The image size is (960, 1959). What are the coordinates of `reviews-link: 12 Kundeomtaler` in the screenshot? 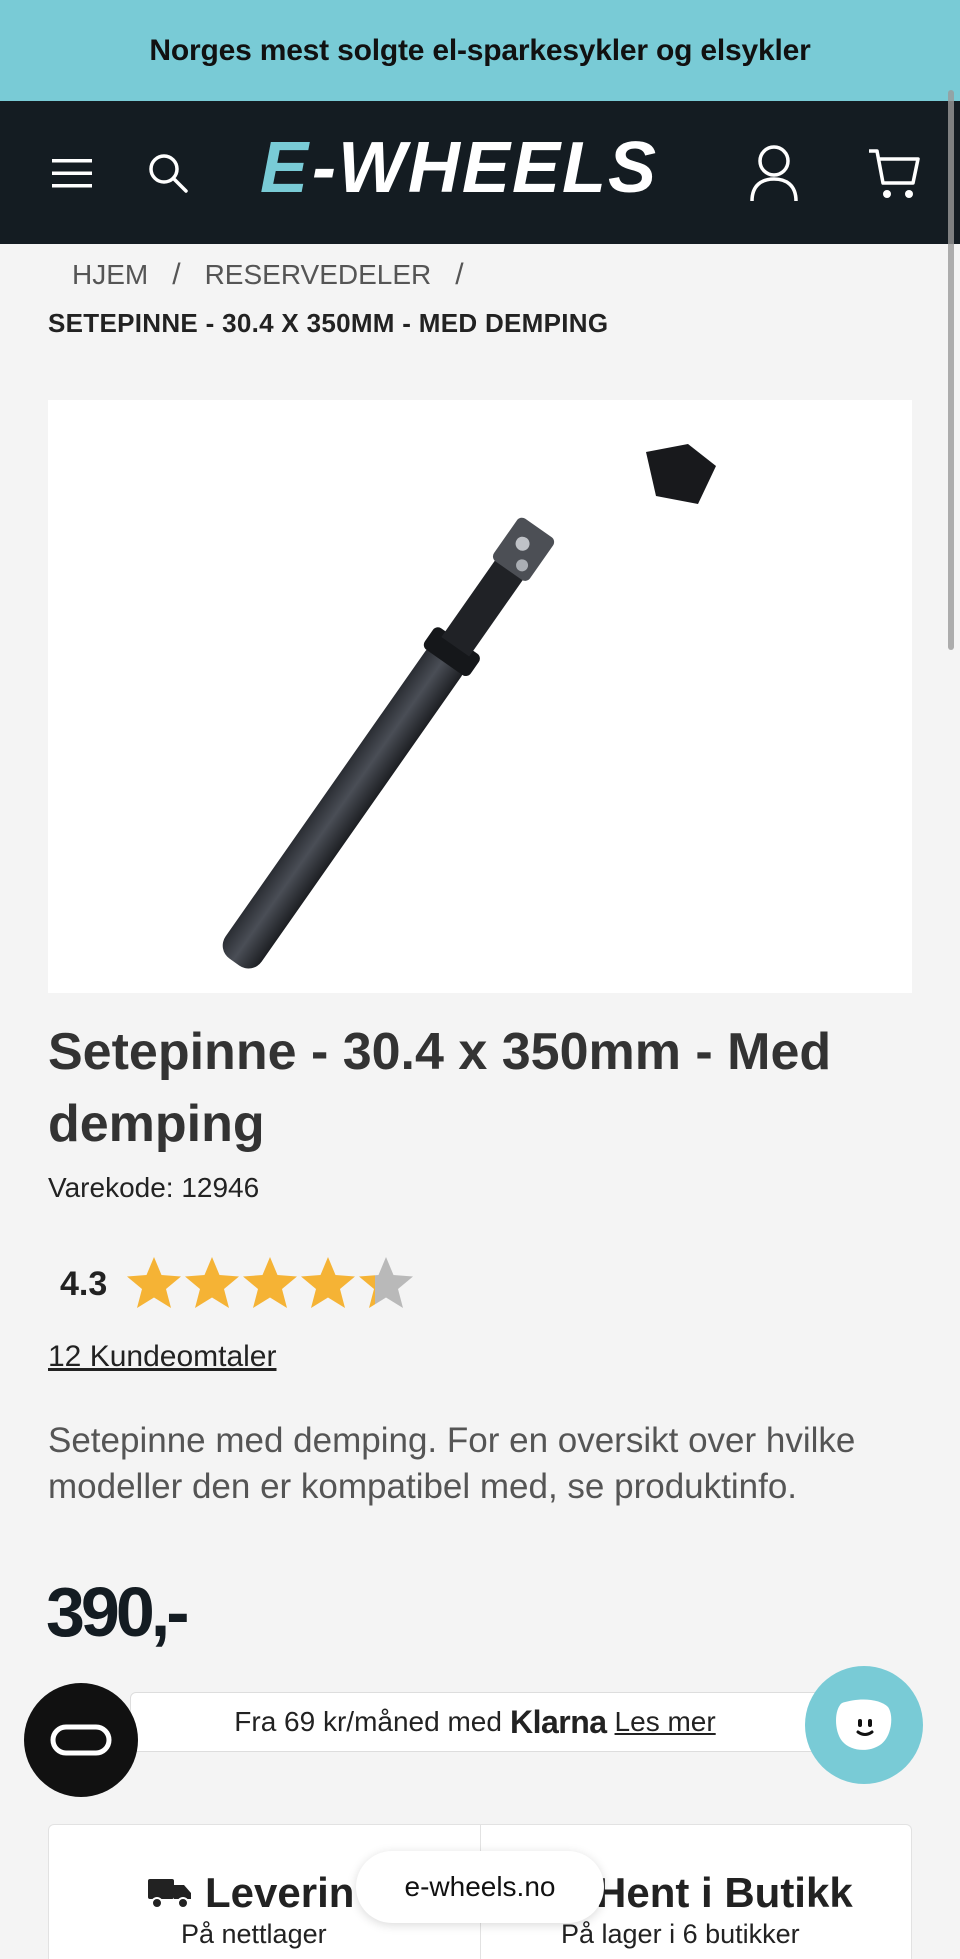 It's located at (162, 1357).